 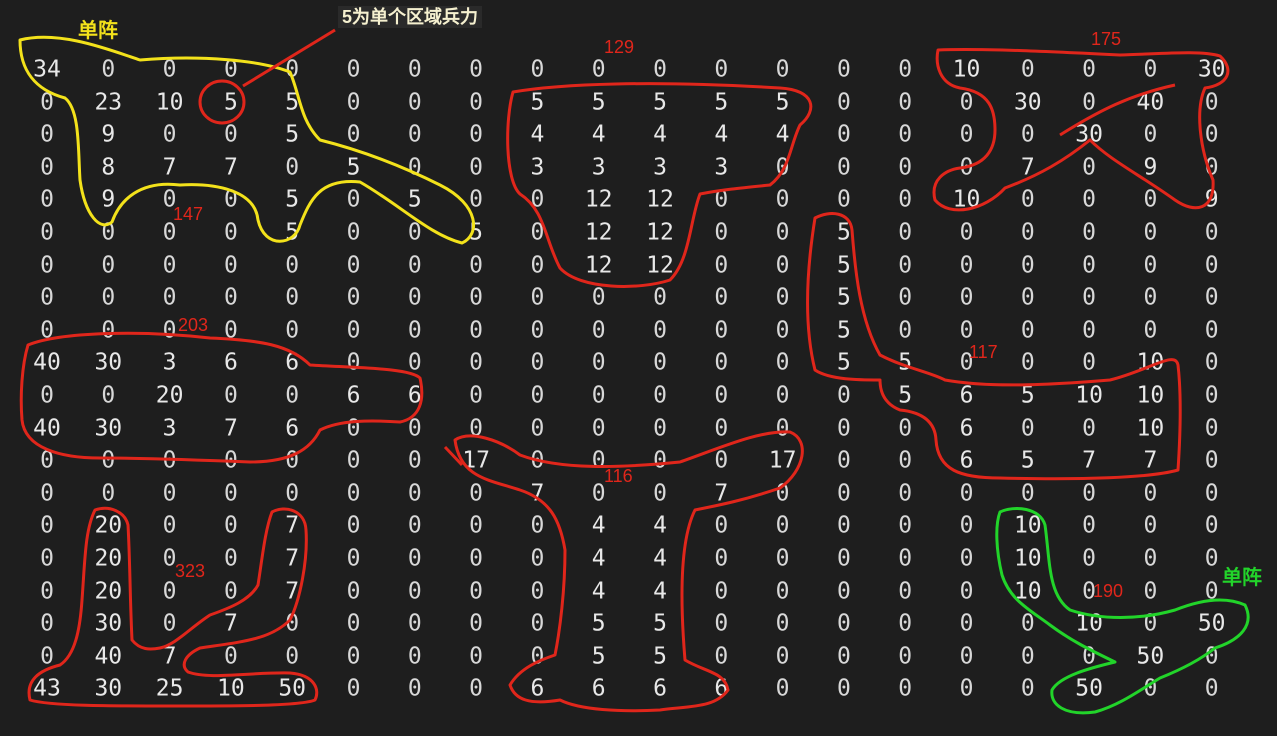 I want to click on grid-cell: 17, so click(x=476, y=460).